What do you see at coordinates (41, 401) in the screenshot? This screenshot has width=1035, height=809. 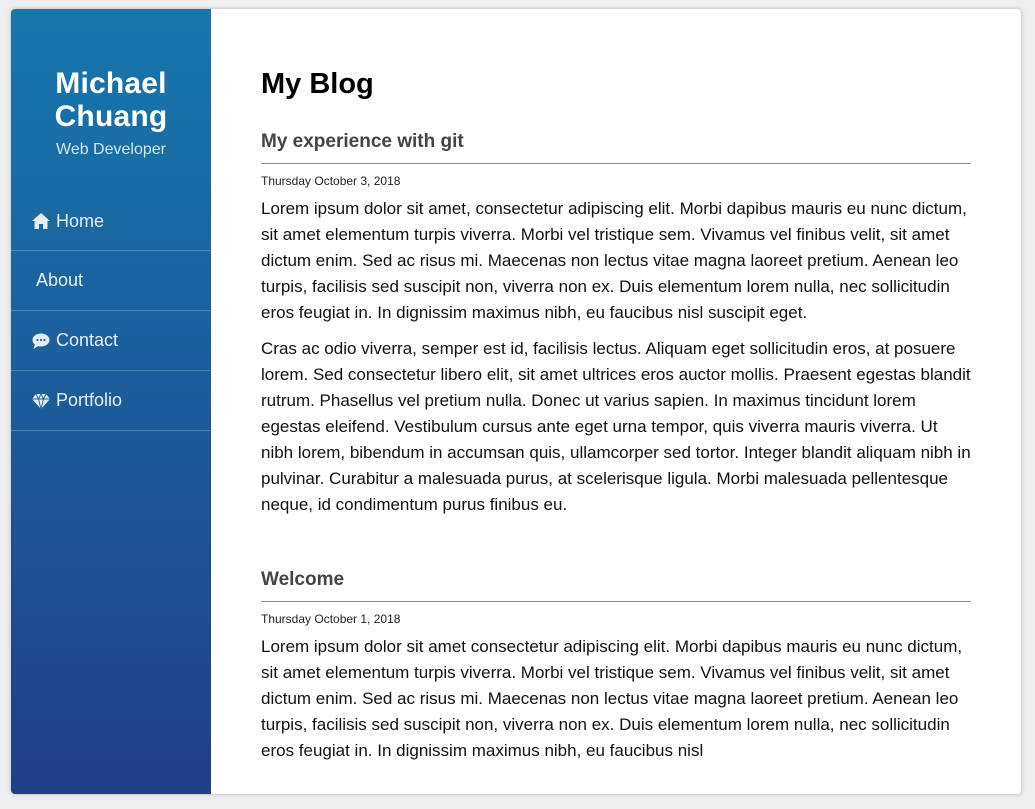 I see `diamond-icon` at bounding box center [41, 401].